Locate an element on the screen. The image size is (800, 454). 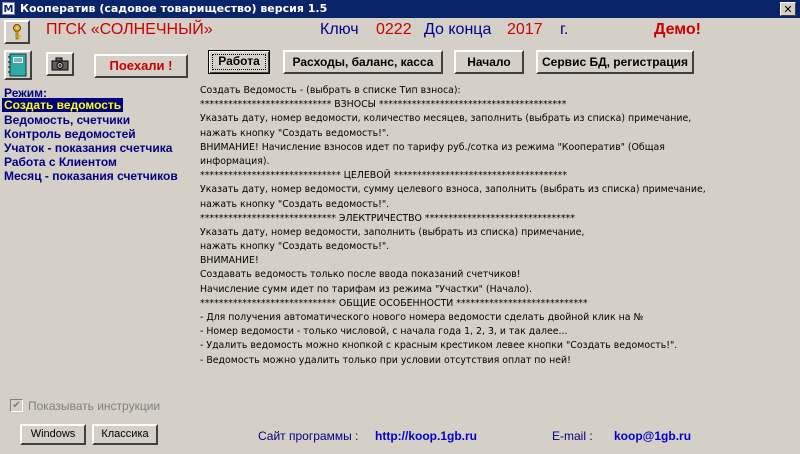
demo-label: Демо! is located at coordinates (678, 29).